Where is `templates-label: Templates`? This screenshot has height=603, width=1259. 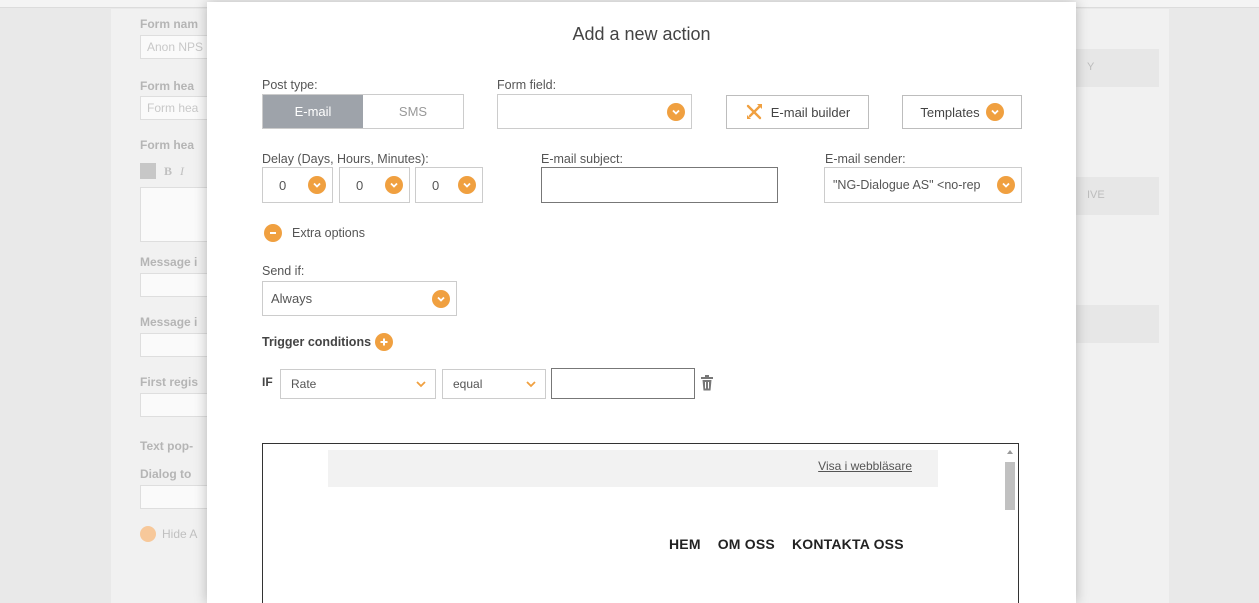
templates-label: Templates is located at coordinates (950, 112).